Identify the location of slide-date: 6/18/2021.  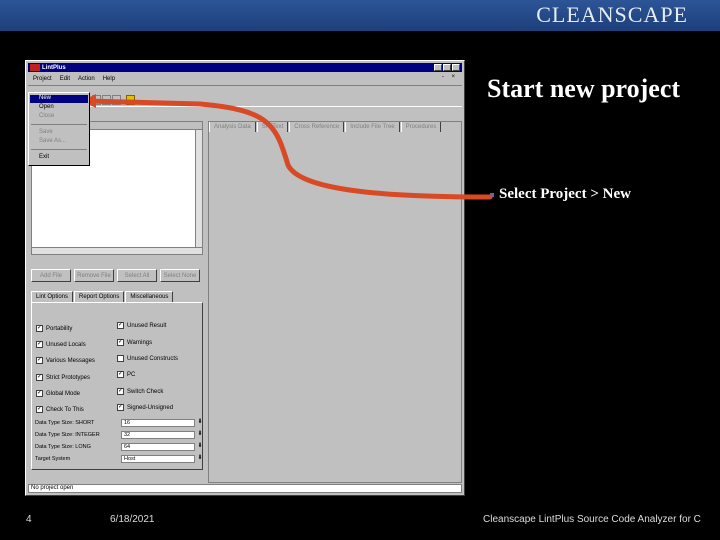
(132, 519).